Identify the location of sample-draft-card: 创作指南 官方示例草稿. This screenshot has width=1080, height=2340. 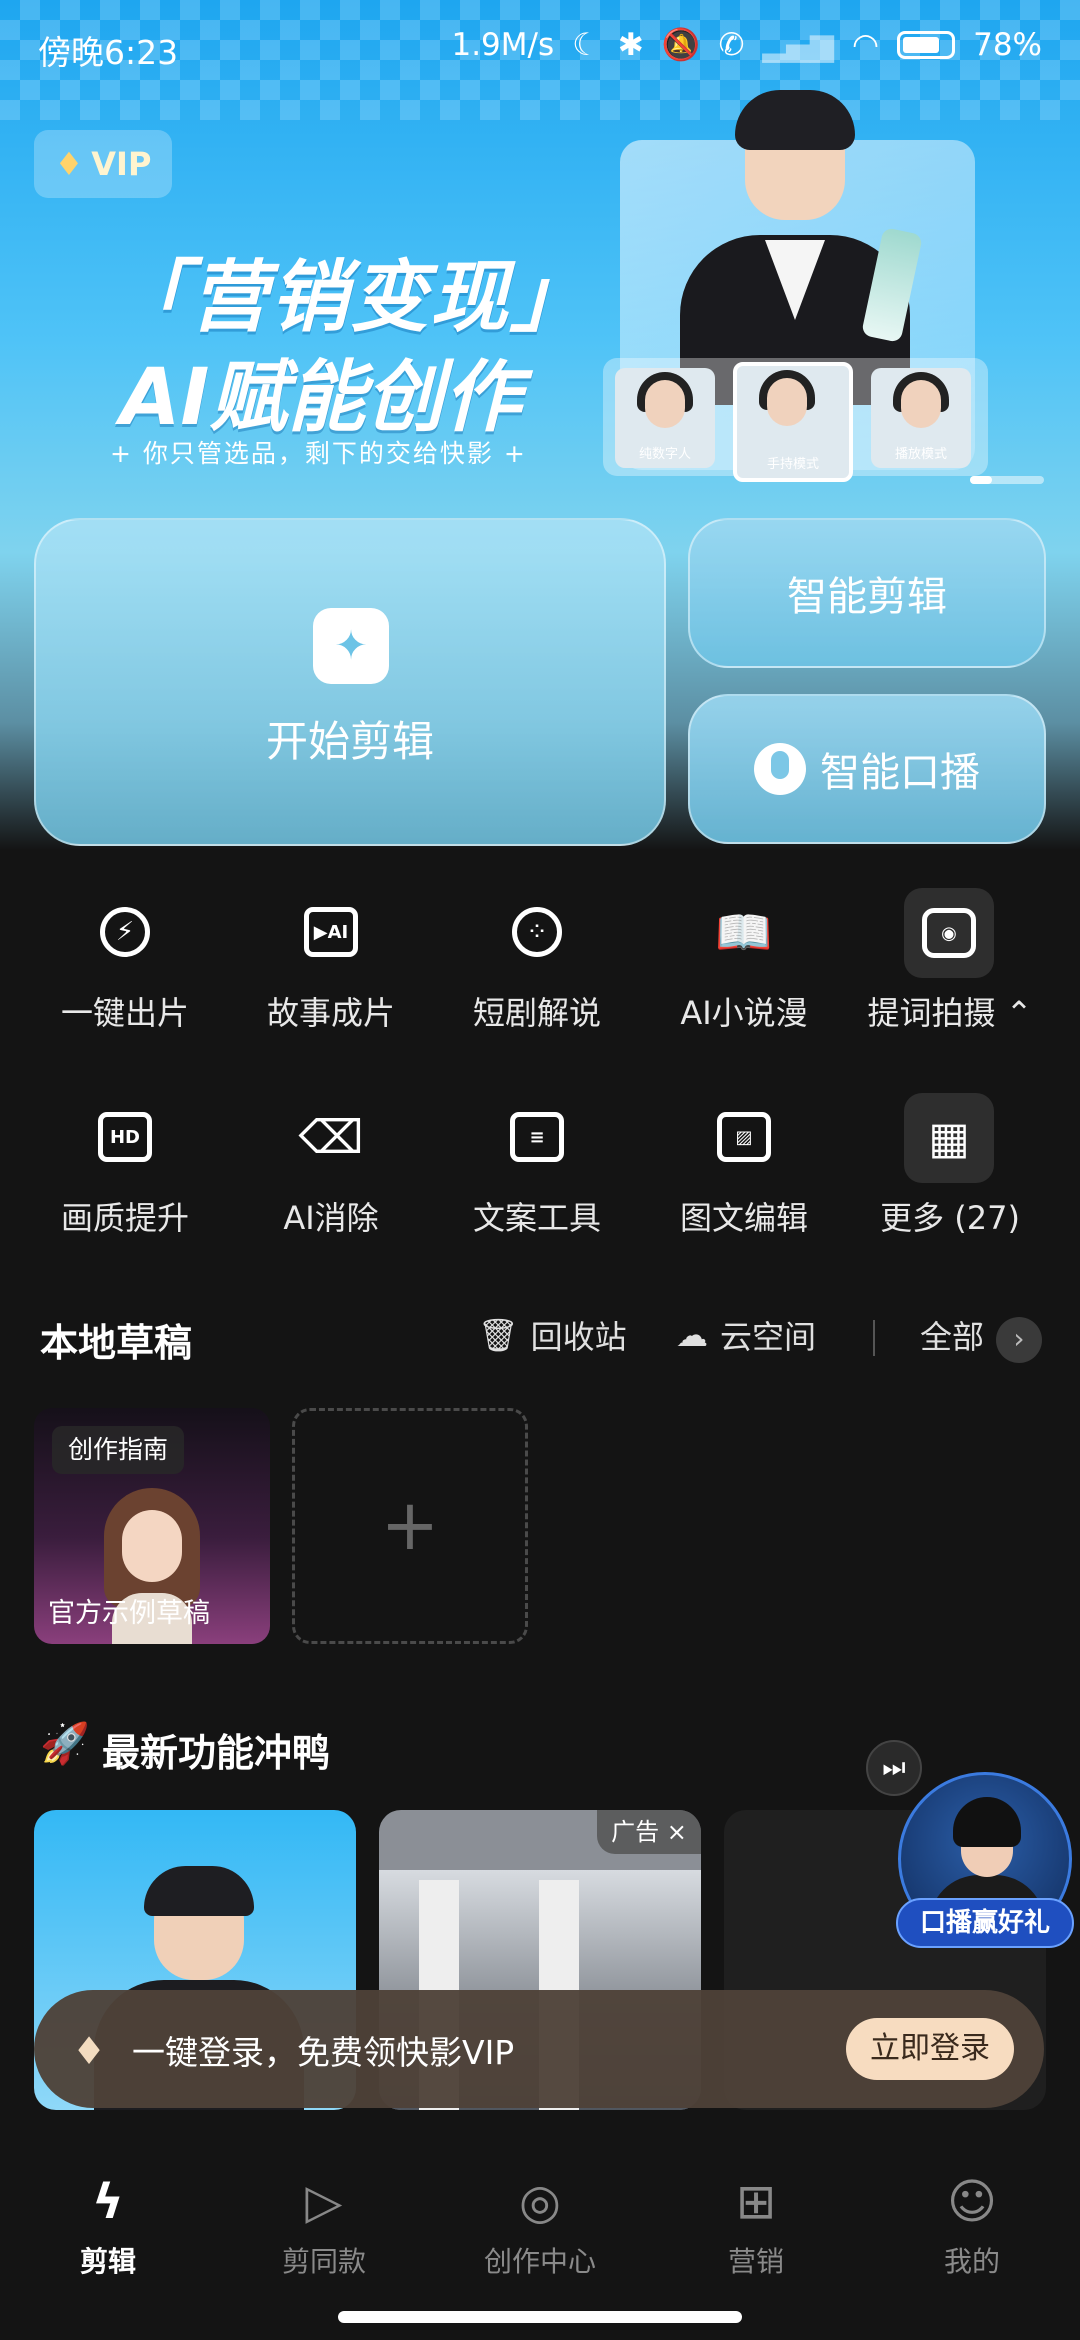
(152, 1526).